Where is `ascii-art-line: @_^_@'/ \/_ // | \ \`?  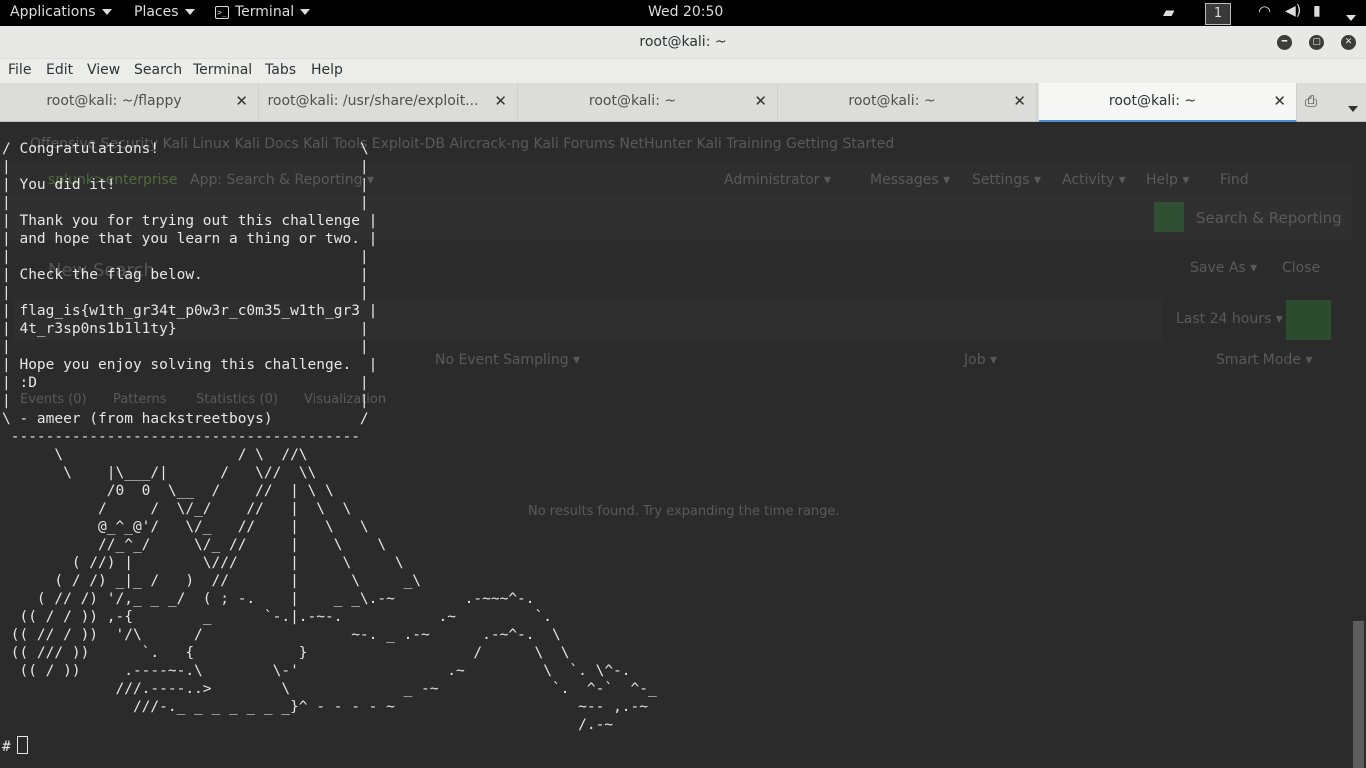
ascii-art-line: @_^_@'/ \/_ // | \ \ is located at coordinates (185, 527).